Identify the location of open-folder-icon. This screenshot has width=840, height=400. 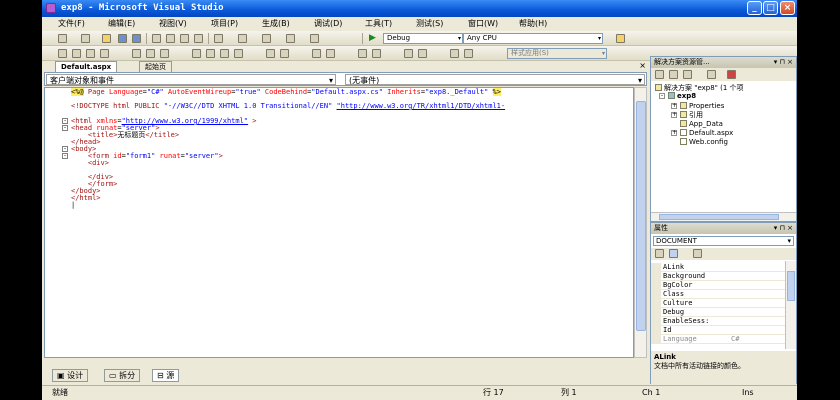
(106, 38).